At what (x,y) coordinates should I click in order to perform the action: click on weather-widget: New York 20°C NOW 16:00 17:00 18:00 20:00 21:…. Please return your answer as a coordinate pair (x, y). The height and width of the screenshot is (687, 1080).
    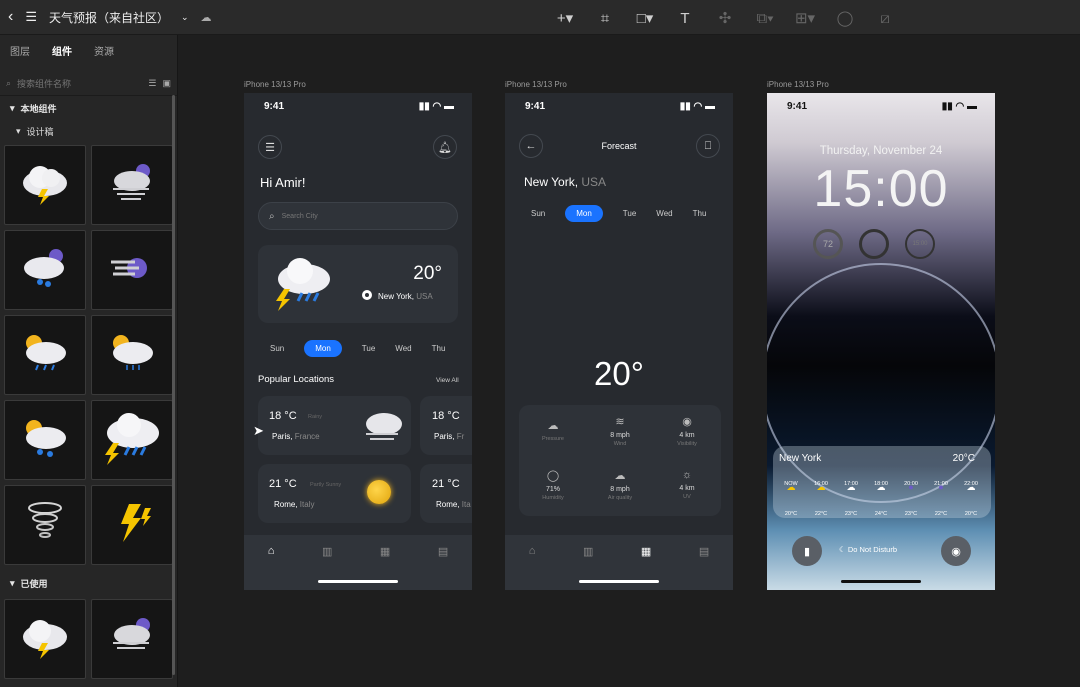
    Looking at the image, I should click on (882, 482).